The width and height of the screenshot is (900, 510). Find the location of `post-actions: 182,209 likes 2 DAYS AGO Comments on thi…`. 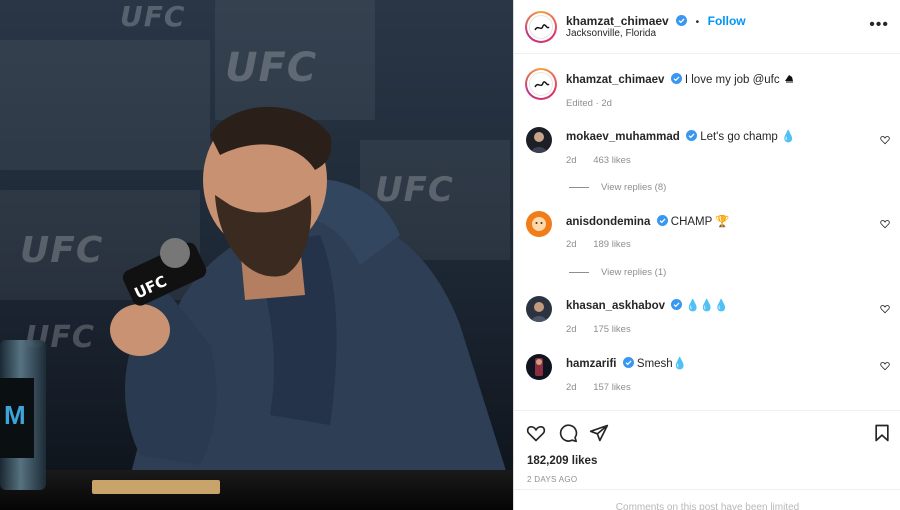

post-actions: 182,209 likes 2 DAYS AGO Comments on thi… is located at coordinates (707, 460).